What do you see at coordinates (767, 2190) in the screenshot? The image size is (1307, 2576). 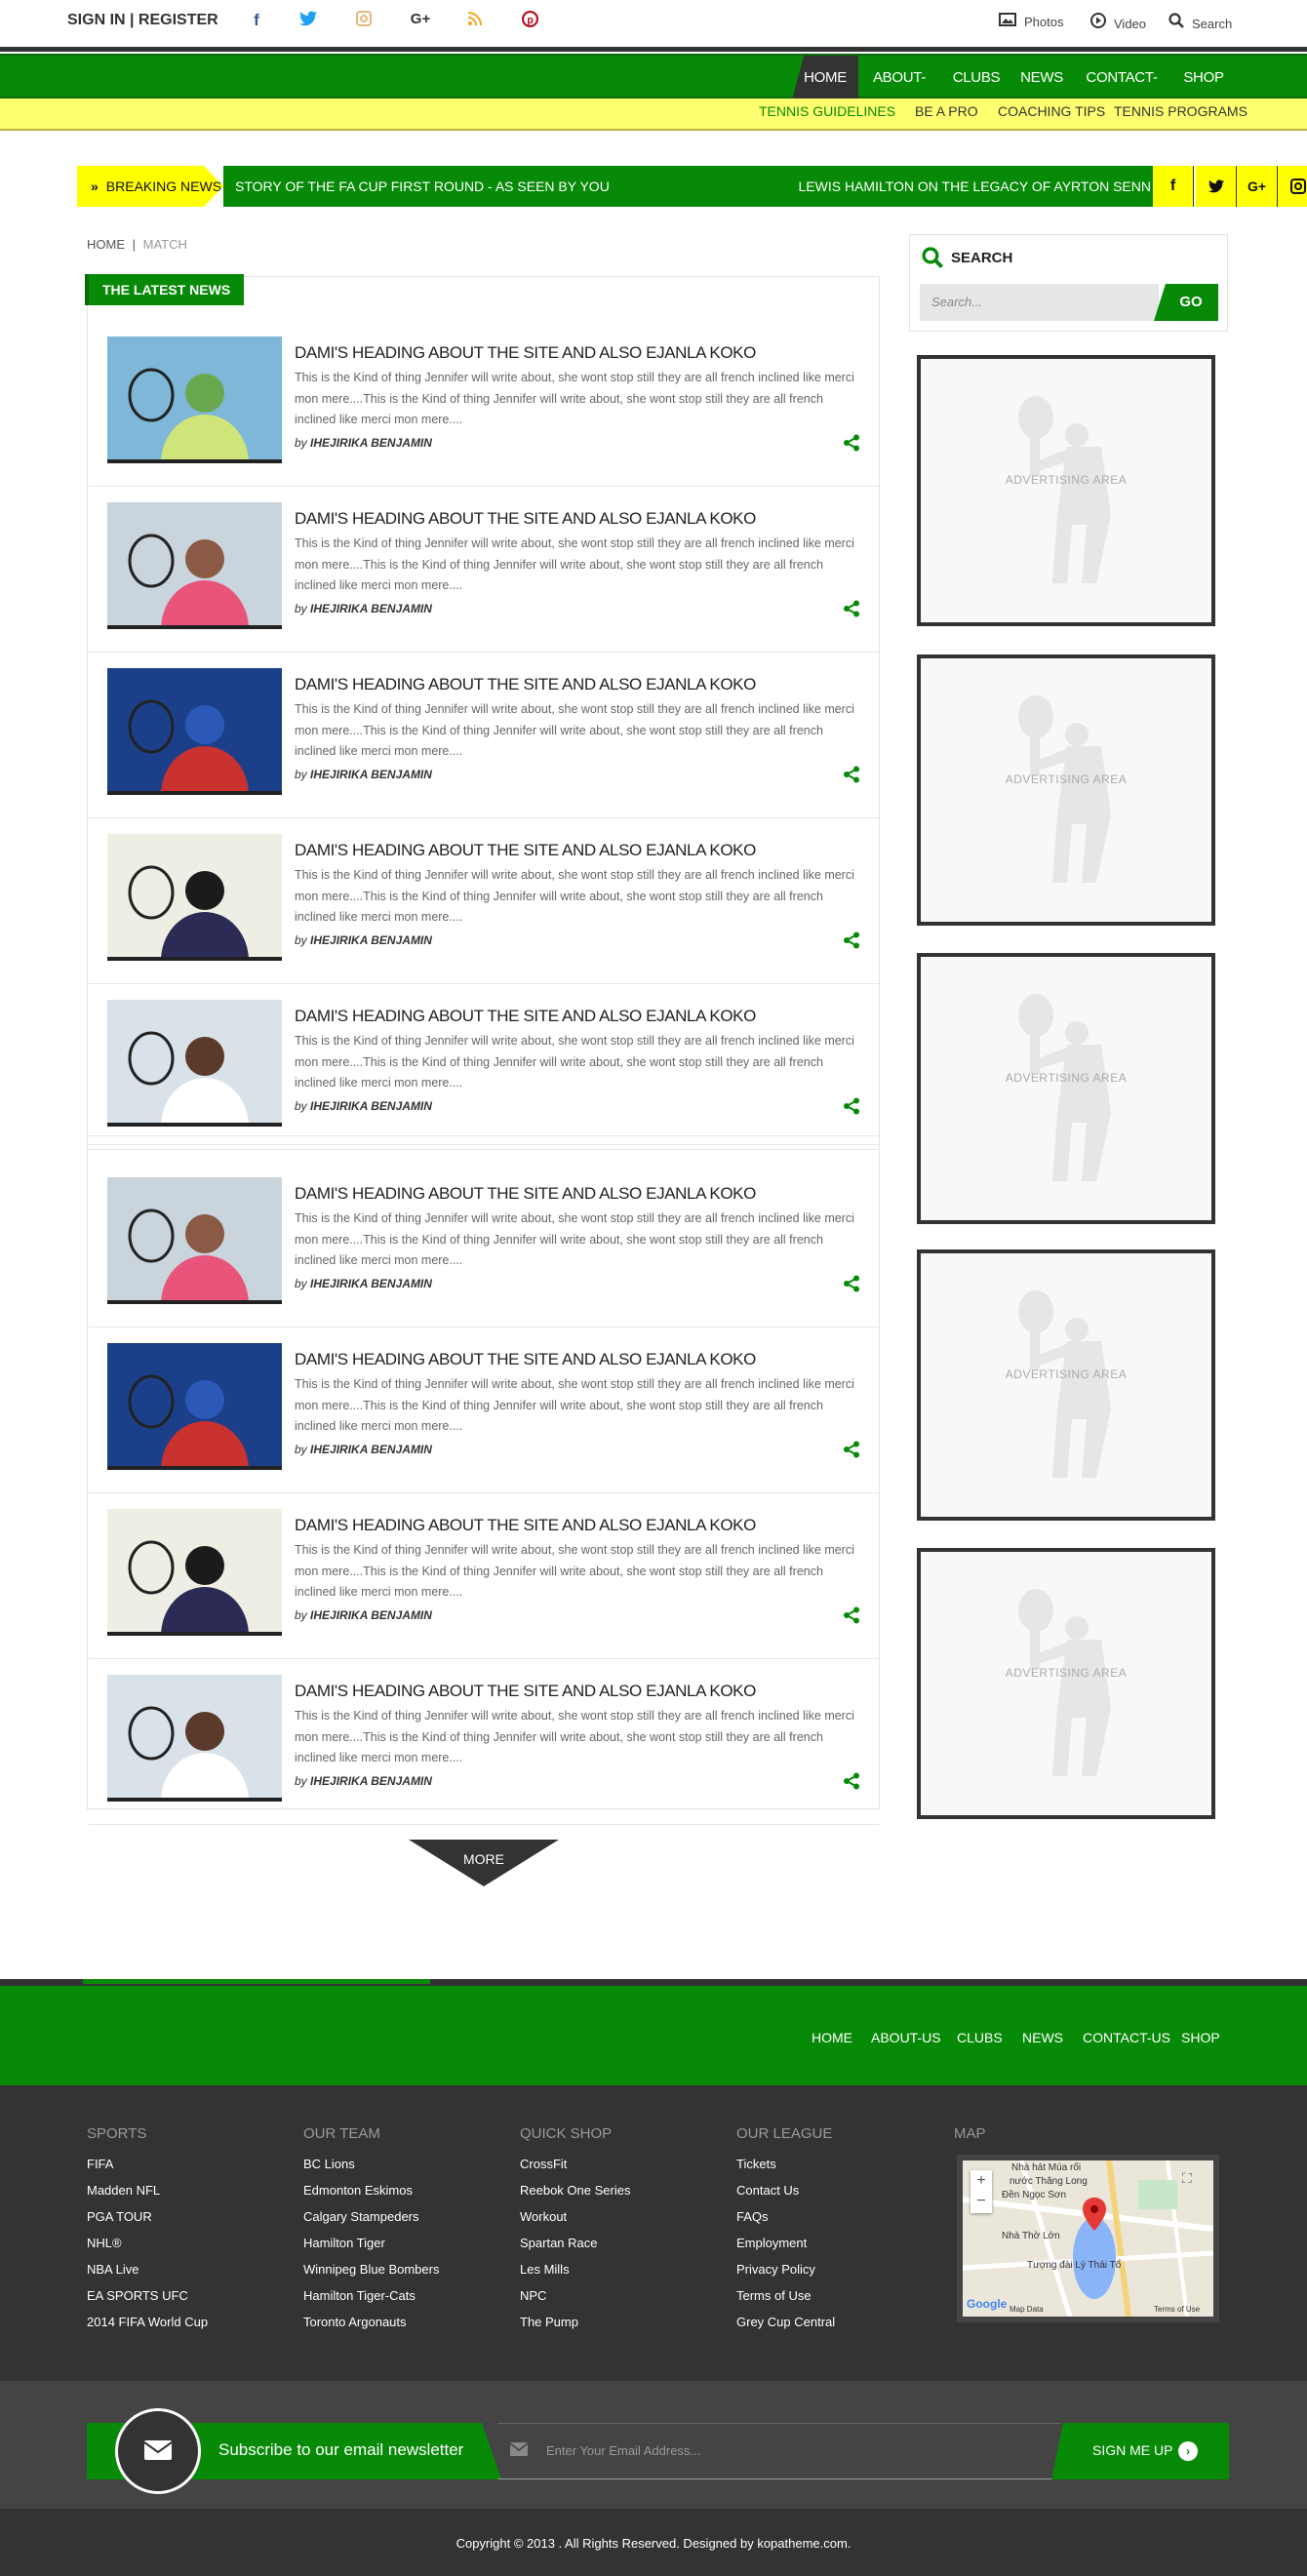 I see `footer-link: Contact Us` at bounding box center [767, 2190].